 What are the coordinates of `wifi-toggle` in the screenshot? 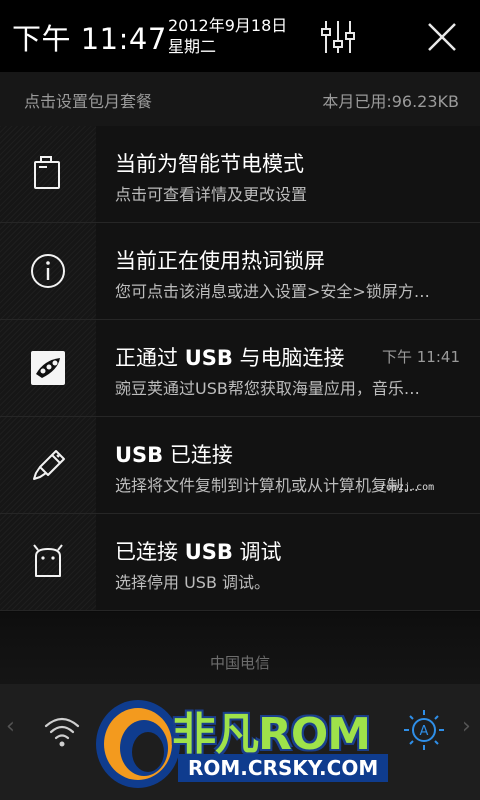 It's located at (62, 730).